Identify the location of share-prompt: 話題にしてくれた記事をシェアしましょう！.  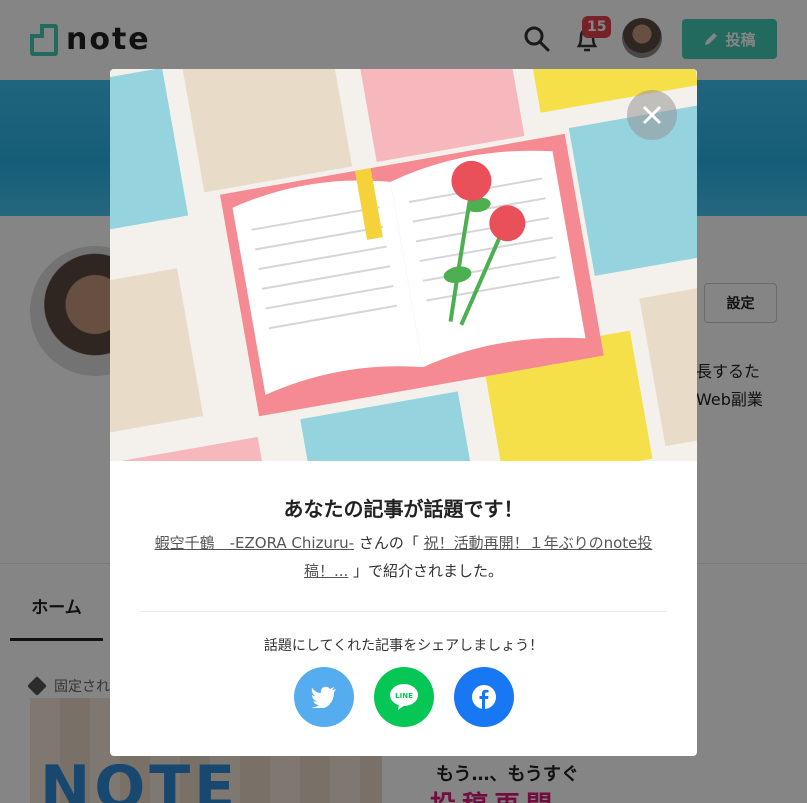
(403, 646).